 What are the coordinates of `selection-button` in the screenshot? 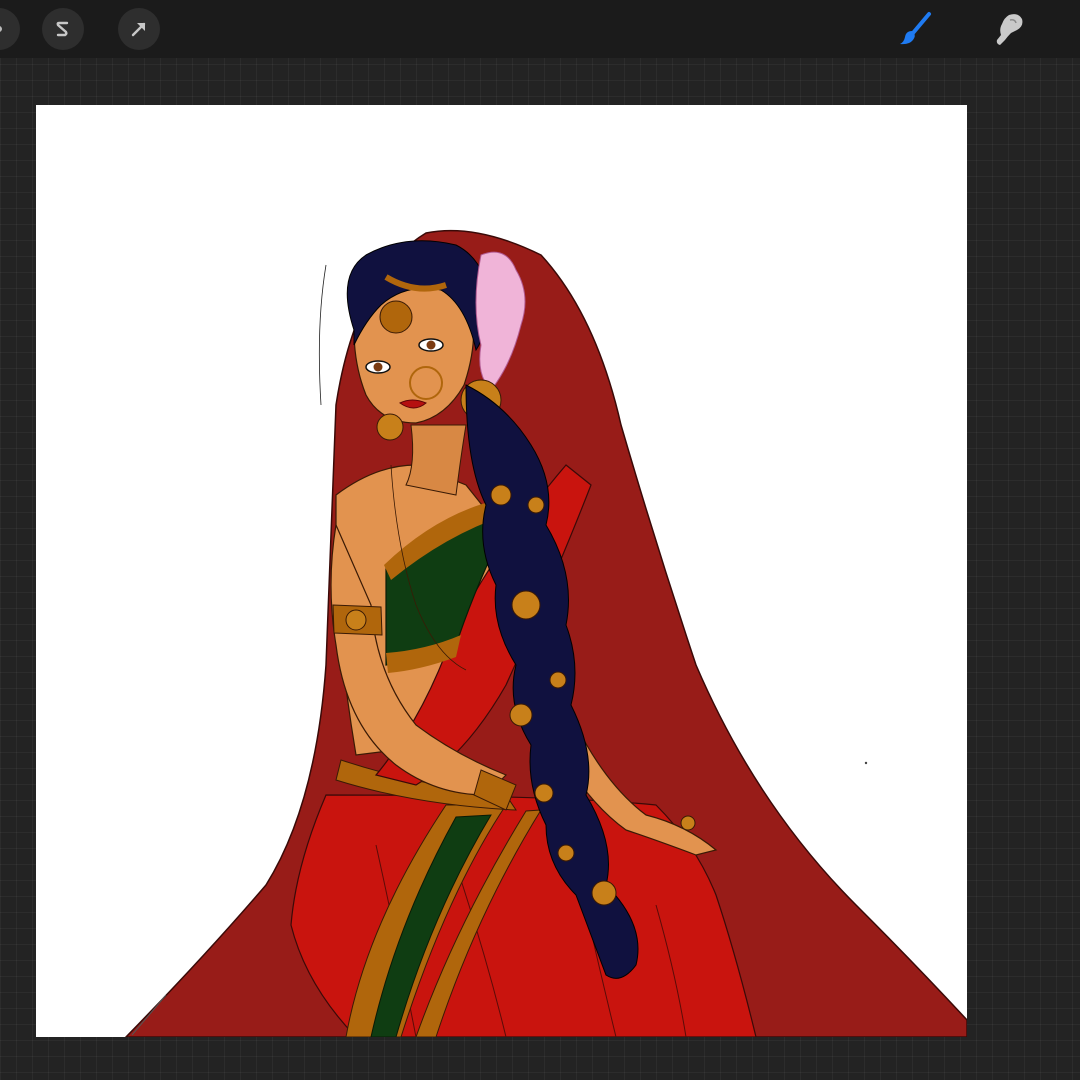 It's located at (63, 29).